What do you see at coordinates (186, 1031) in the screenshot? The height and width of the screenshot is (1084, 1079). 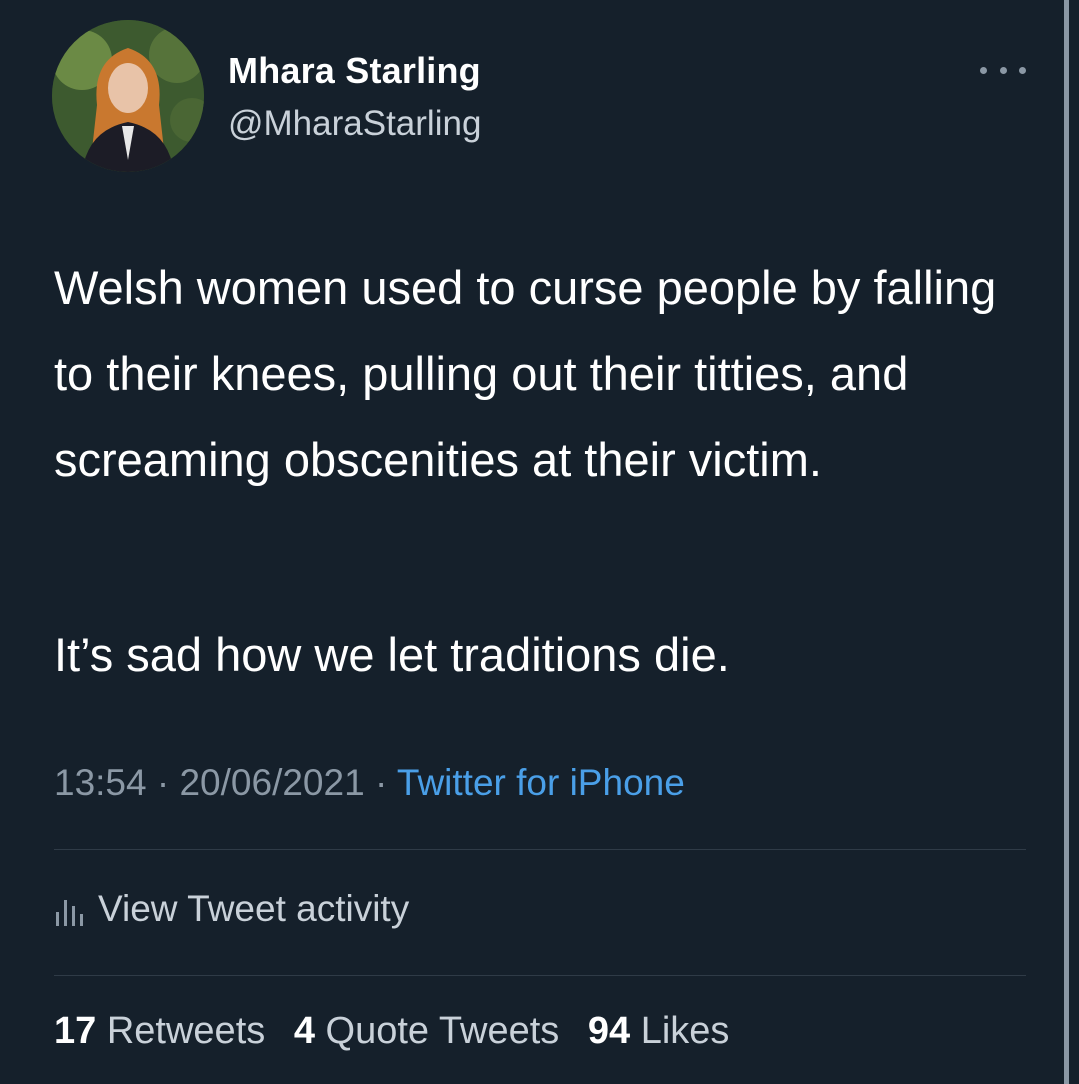 I see `retweets-label: Retweets` at bounding box center [186, 1031].